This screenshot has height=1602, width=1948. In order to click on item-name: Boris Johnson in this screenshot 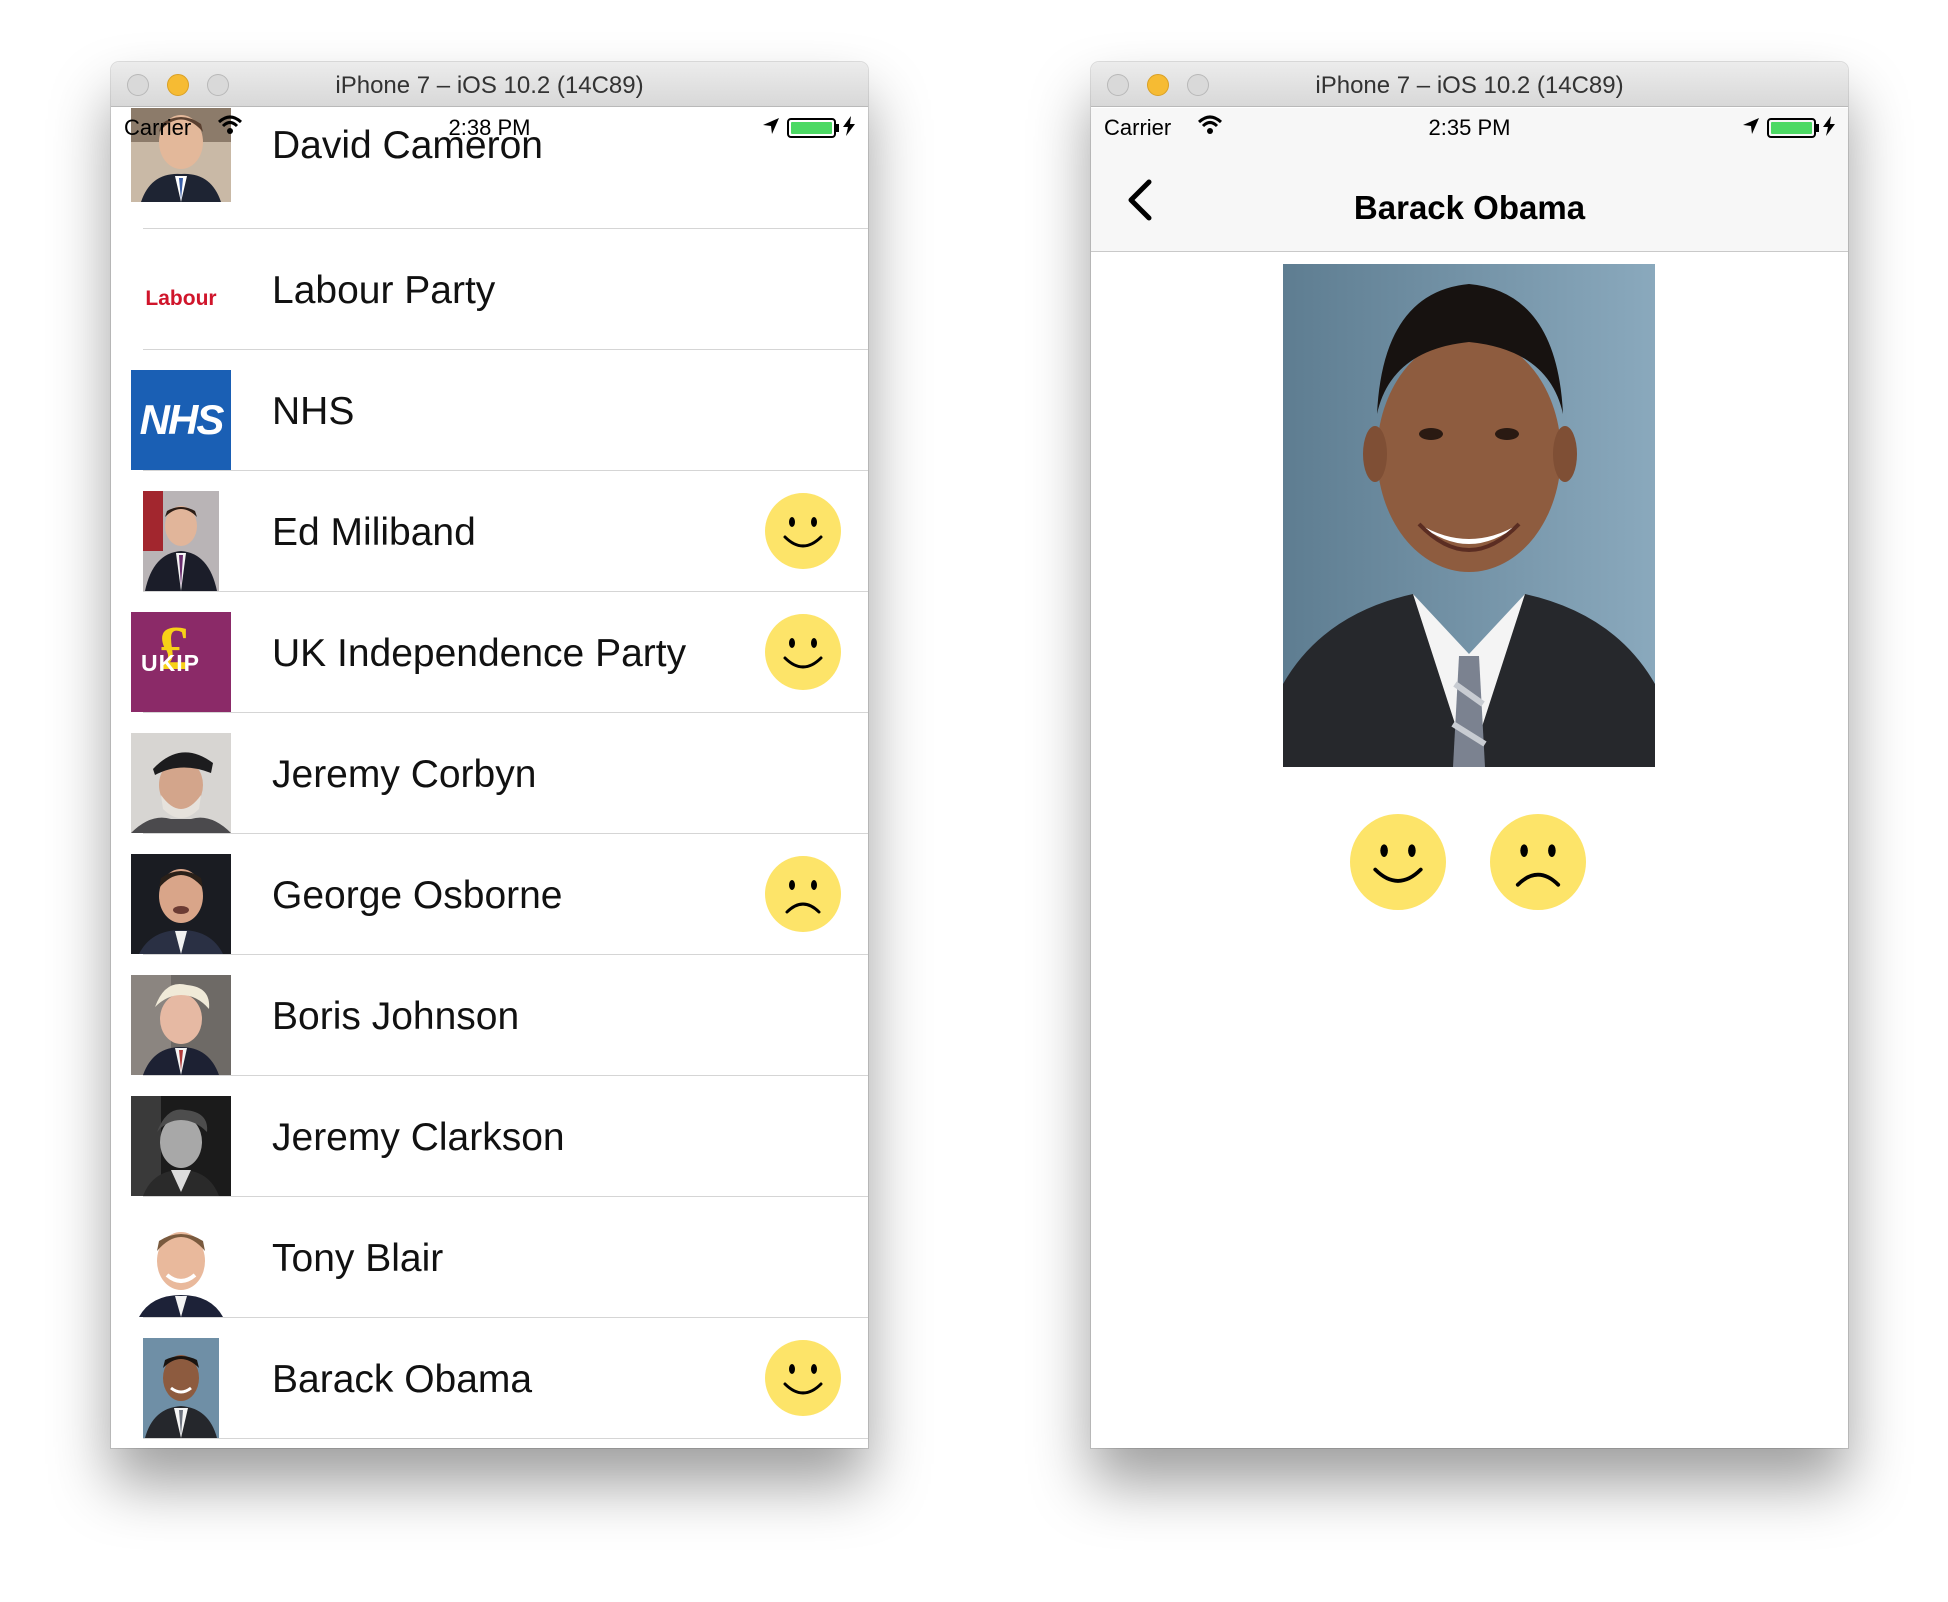, I will do `click(396, 1016)`.